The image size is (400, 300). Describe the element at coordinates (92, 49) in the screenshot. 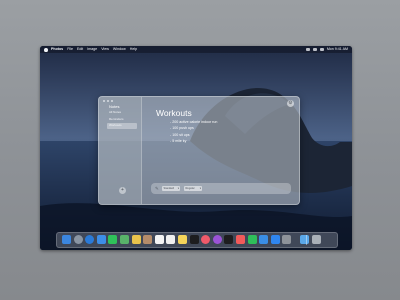

I see `menu-image: Image` at that location.